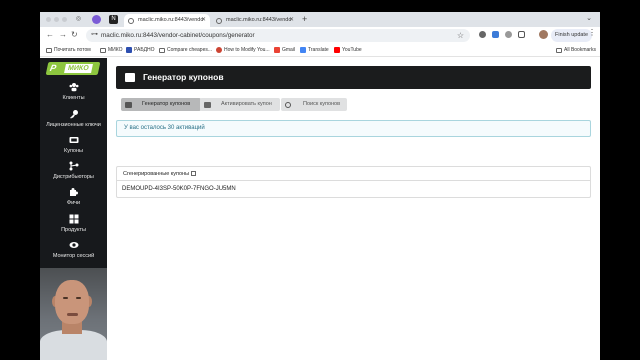 Image resolution: width=640 pixels, height=360 pixels. What do you see at coordinates (460, 35) in the screenshot?
I see `bookmark-star-icon: ☆` at bounding box center [460, 35].